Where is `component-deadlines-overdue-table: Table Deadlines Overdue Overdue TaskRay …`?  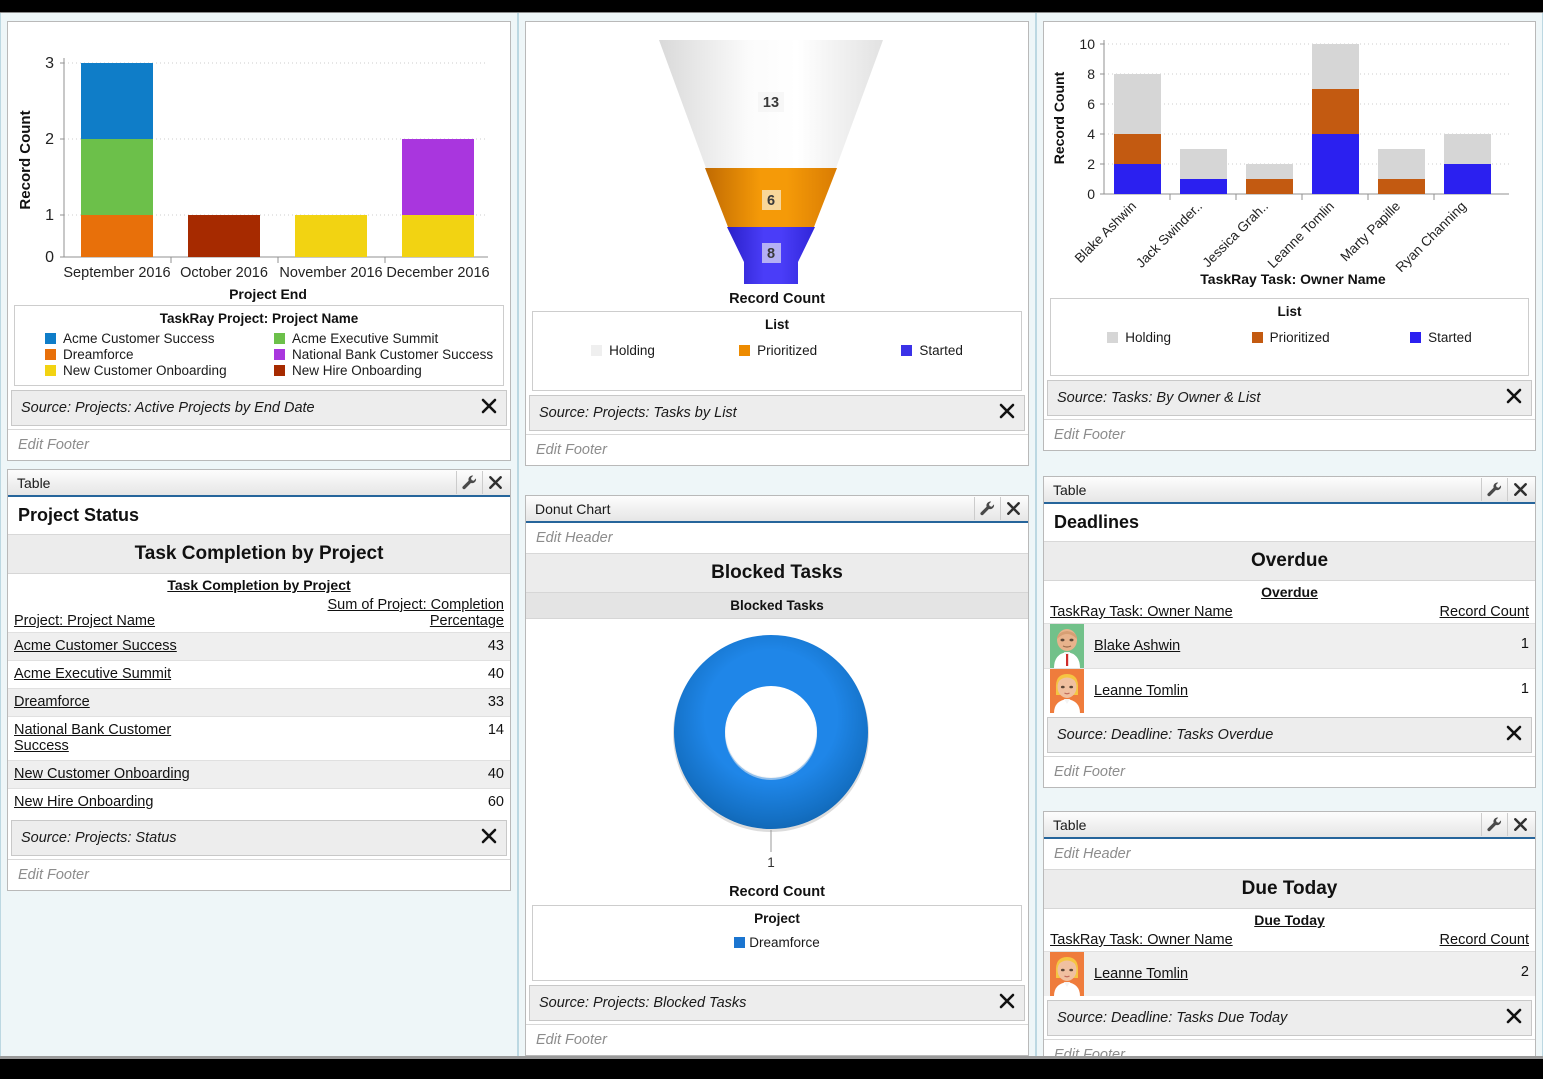 component-deadlines-overdue-table: Table Deadlines Overdue Overdue TaskRay … is located at coordinates (1289, 632).